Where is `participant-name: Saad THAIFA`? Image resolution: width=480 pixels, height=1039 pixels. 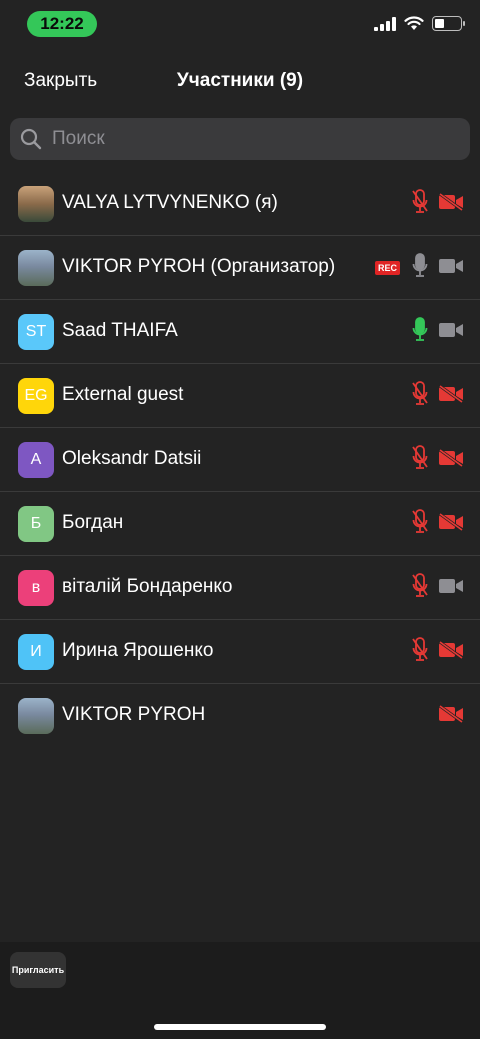
participant-name: Saad THAIFA is located at coordinates (120, 330).